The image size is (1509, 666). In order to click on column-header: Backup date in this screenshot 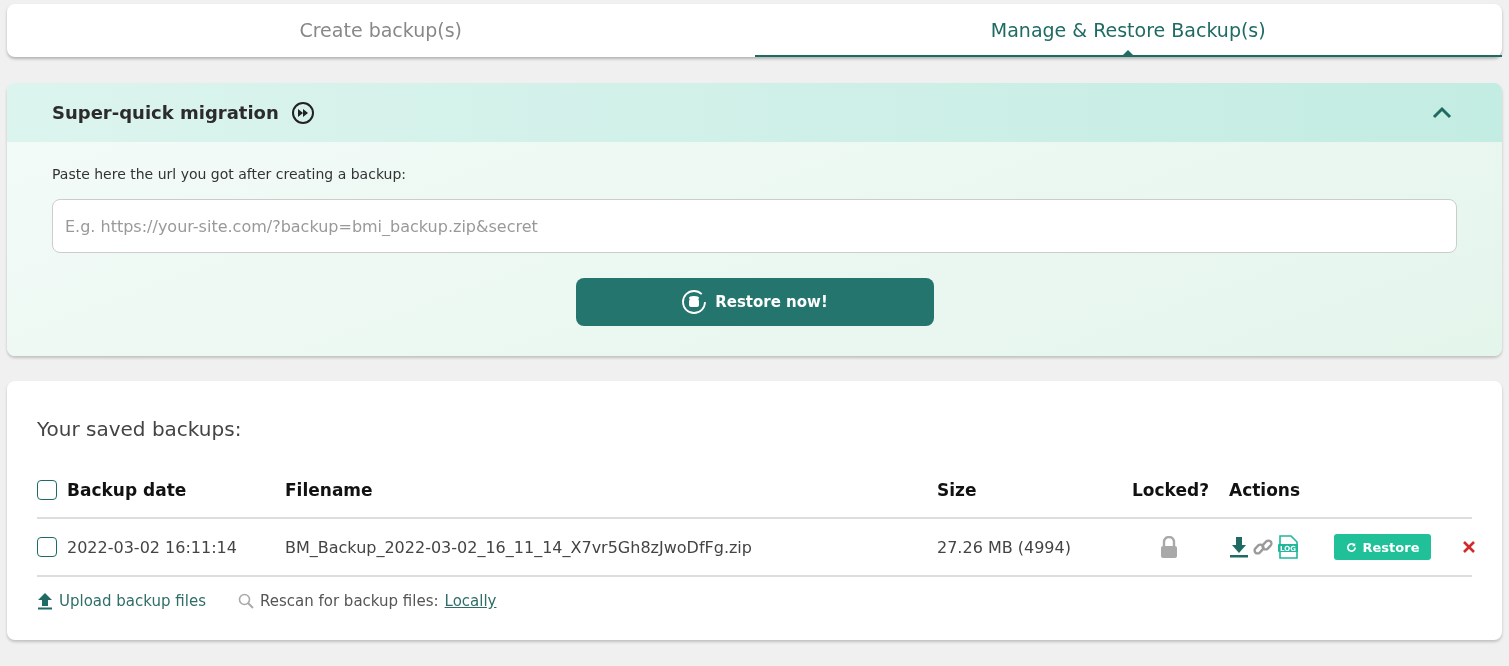, I will do `click(127, 490)`.